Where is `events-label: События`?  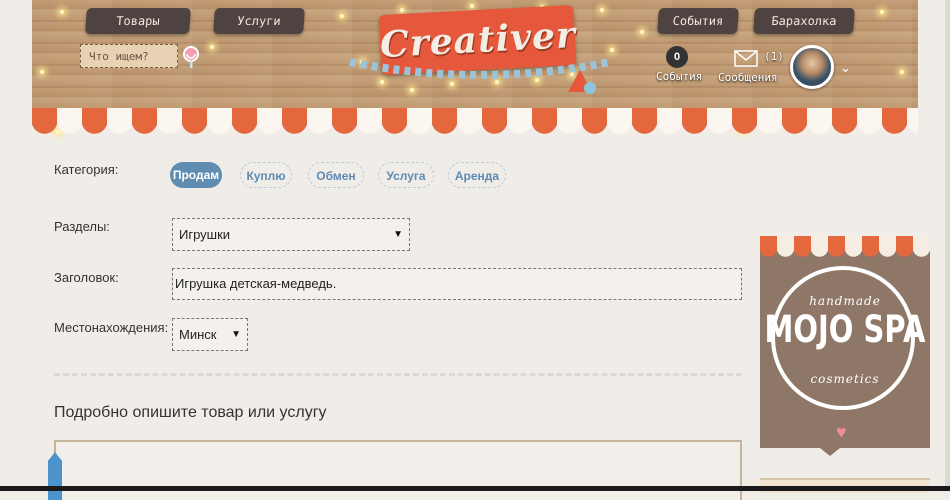 events-label: События is located at coordinates (679, 76).